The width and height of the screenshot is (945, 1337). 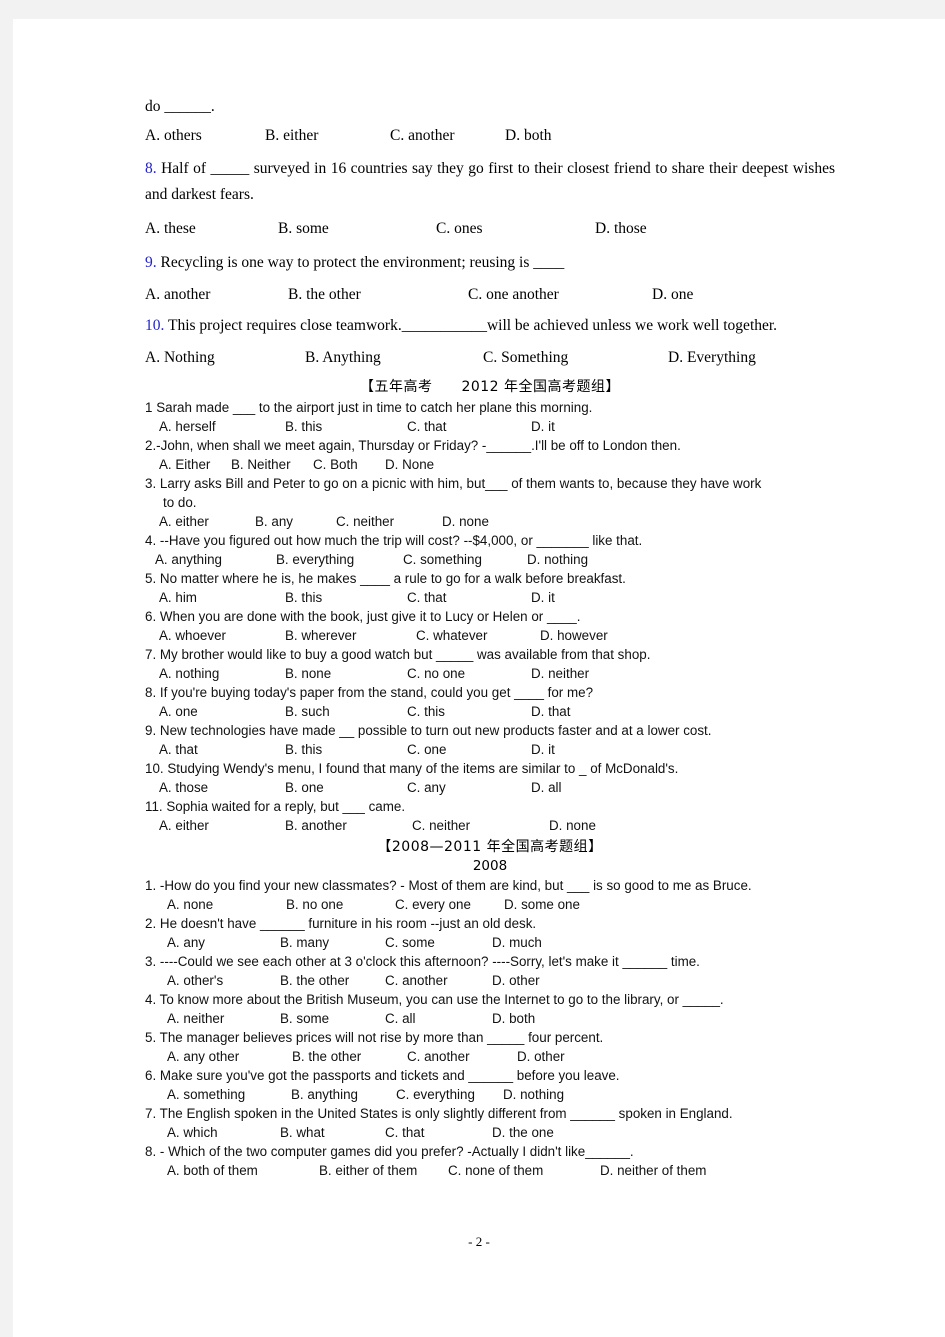 I want to click on options-row: A. any B. many C. some D. much, so click(x=490, y=942).